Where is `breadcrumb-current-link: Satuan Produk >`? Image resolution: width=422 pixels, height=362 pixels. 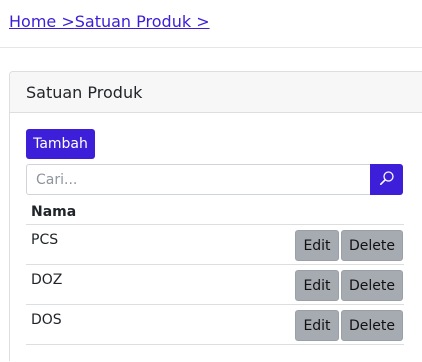 breadcrumb-current-link: Satuan Produk > is located at coordinates (142, 21).